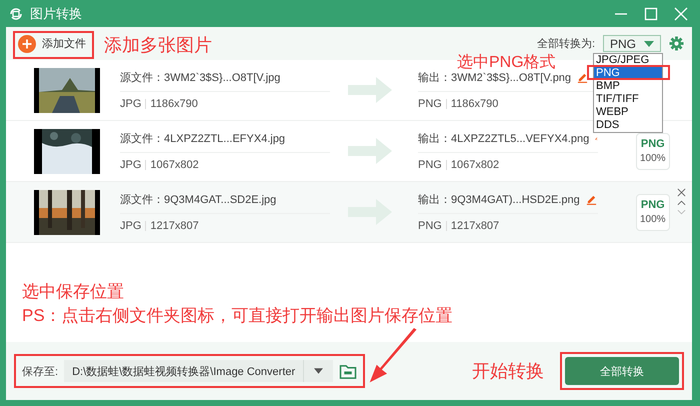  I want to click on format-option: BMP, so click(628, 86).